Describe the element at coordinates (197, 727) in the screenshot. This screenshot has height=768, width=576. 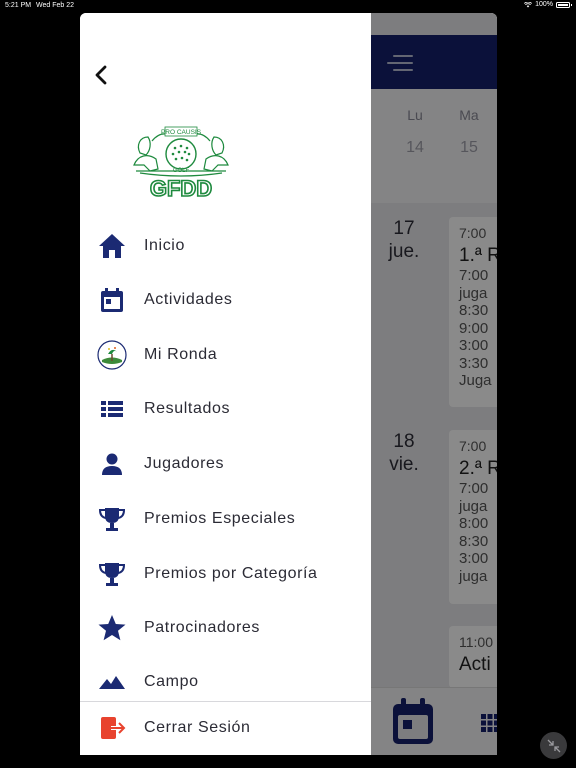
I see `logout-label: Cerrar Sesión` at that location.